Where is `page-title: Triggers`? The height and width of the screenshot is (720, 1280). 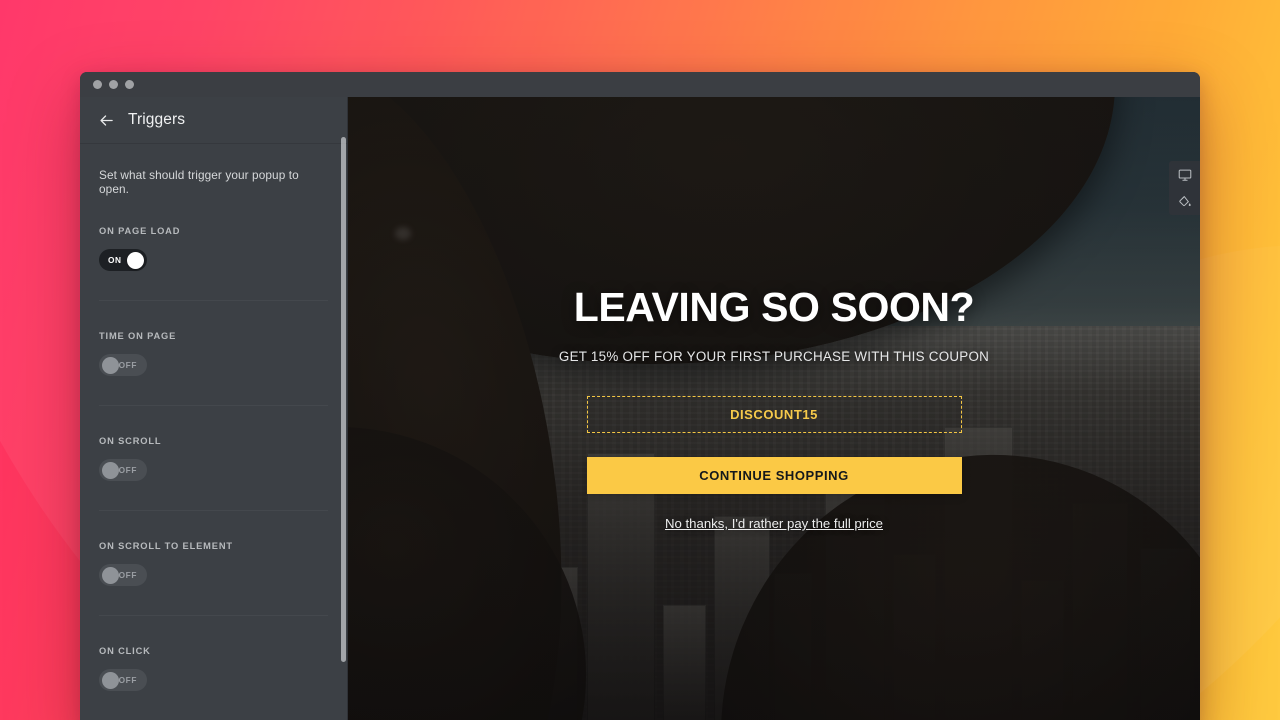
page-title: Triggers is located at coordinates (157, 119).